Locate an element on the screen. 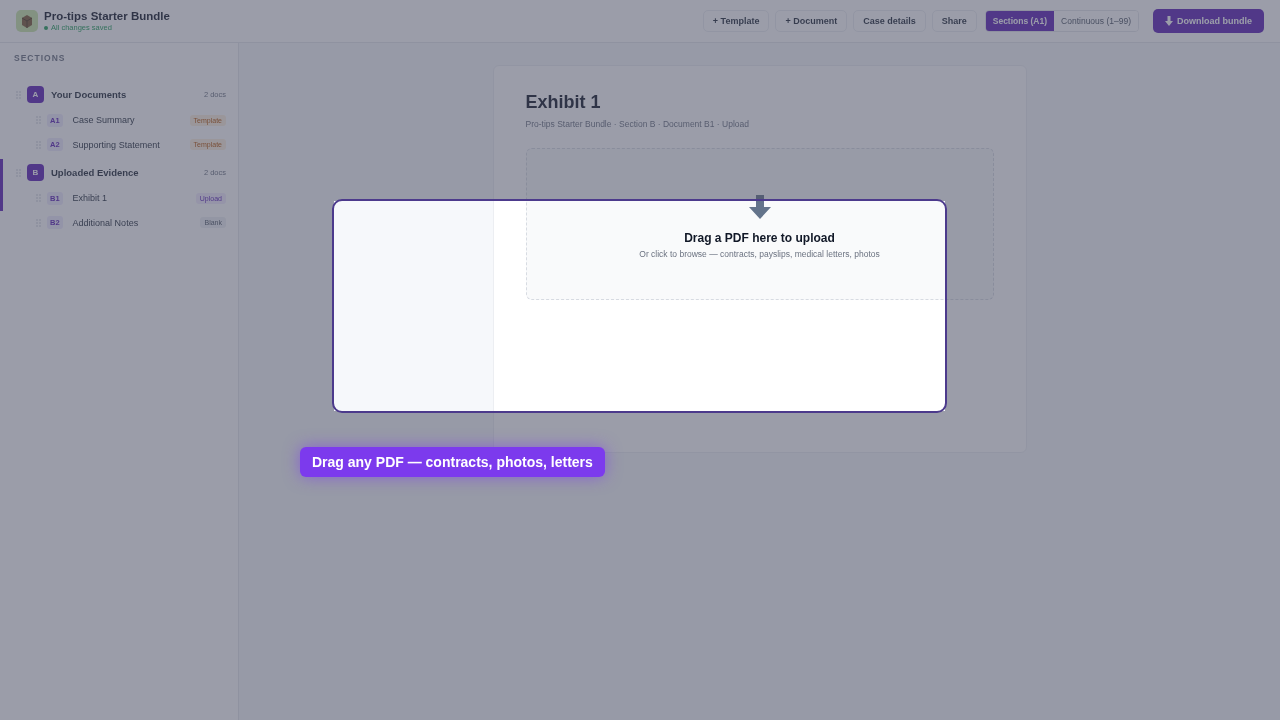 The height and width of the screenshot is (720, 1280). document-name: Case Summary is located at coordinates (104, 120).